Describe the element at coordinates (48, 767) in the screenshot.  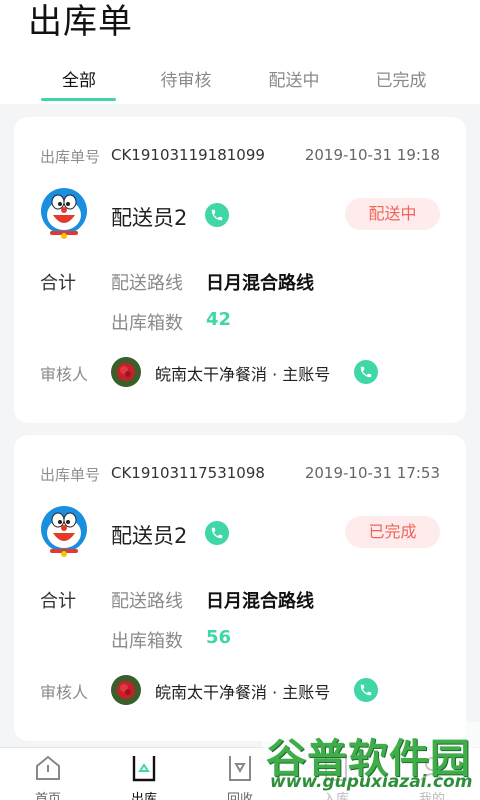
I see `home-icon` at that location.